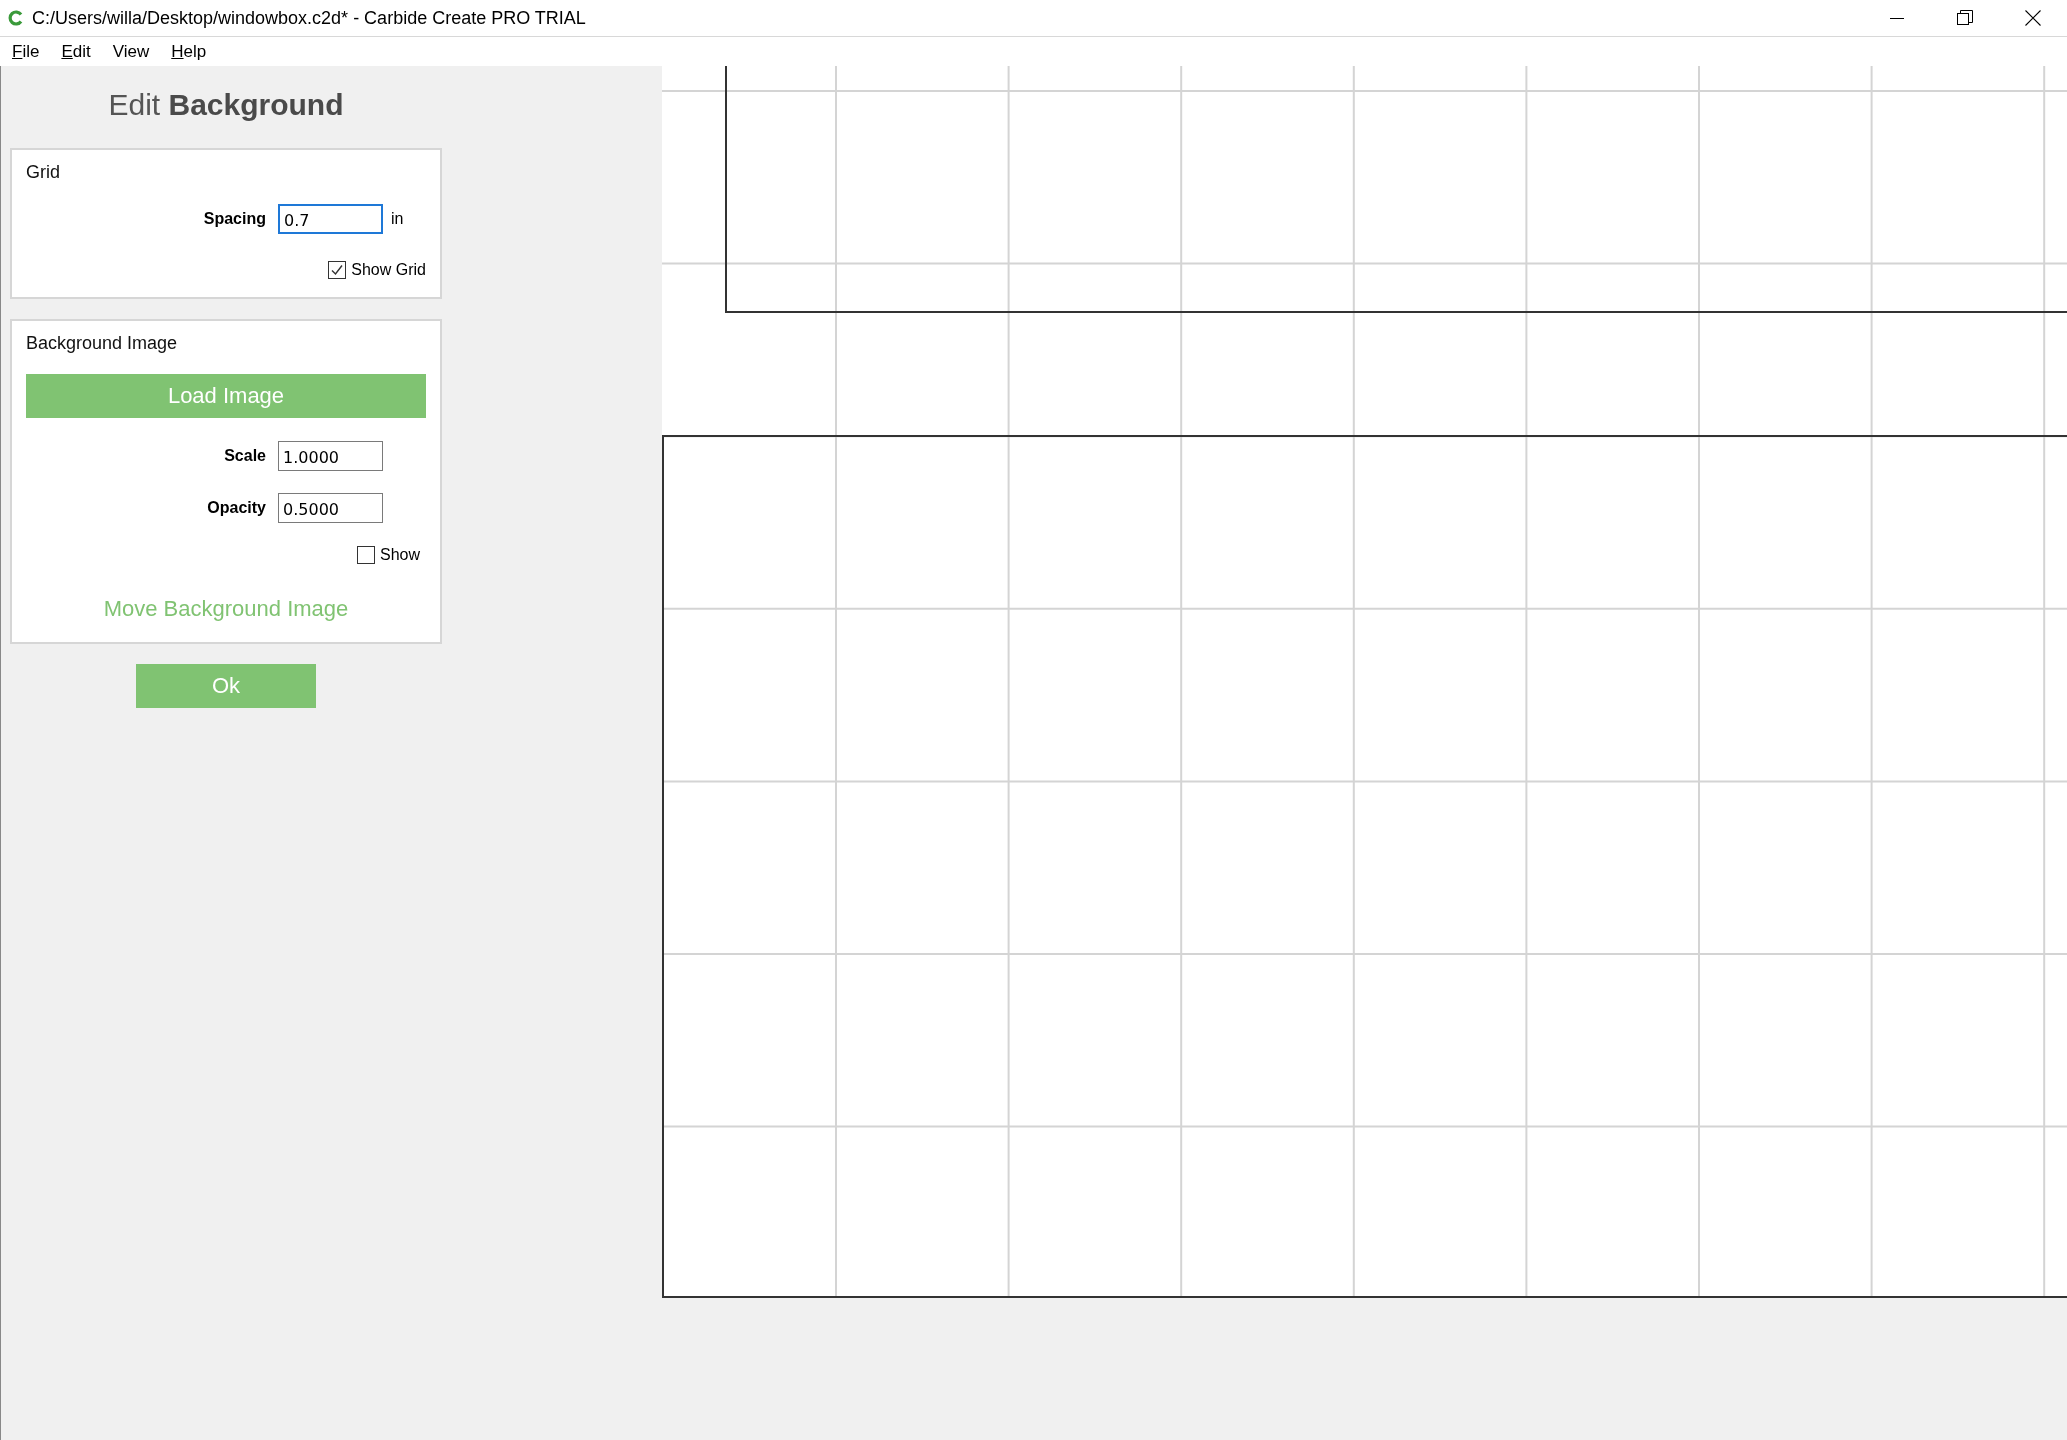  I want to click on input-field: 0.5000, so click(330, 508).